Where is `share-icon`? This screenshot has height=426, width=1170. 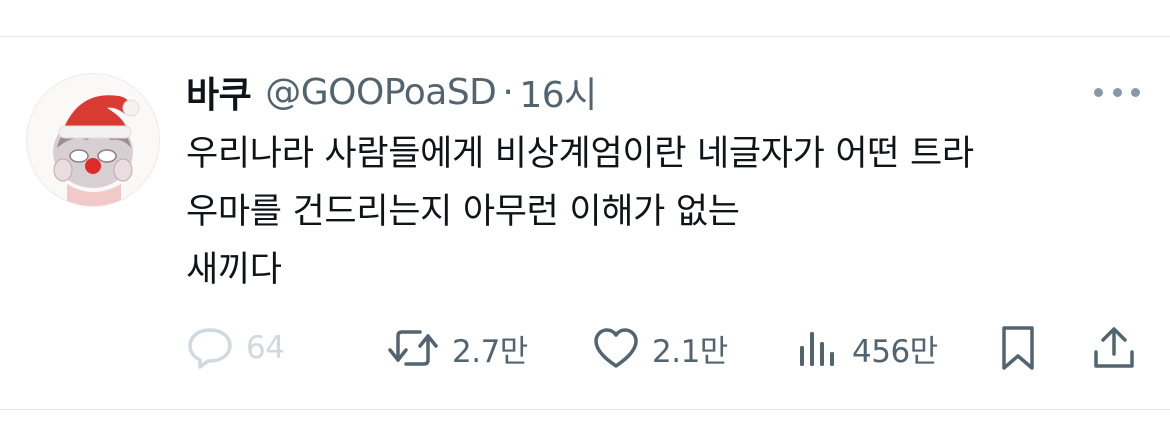 share-icon is located at coordinates (1114, 347).